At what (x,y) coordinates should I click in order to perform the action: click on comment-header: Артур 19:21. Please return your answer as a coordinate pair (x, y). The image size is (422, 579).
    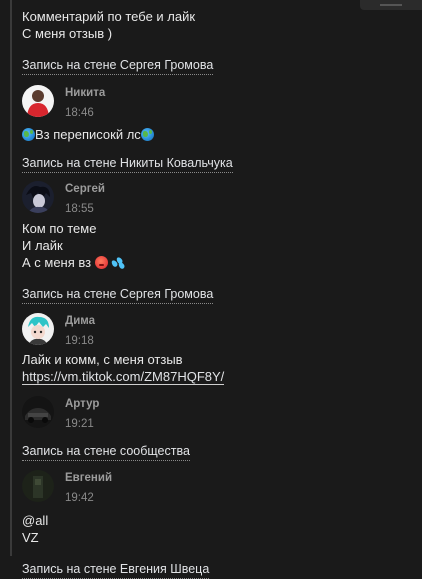
    Looking at the image, I should click on (216, 413).